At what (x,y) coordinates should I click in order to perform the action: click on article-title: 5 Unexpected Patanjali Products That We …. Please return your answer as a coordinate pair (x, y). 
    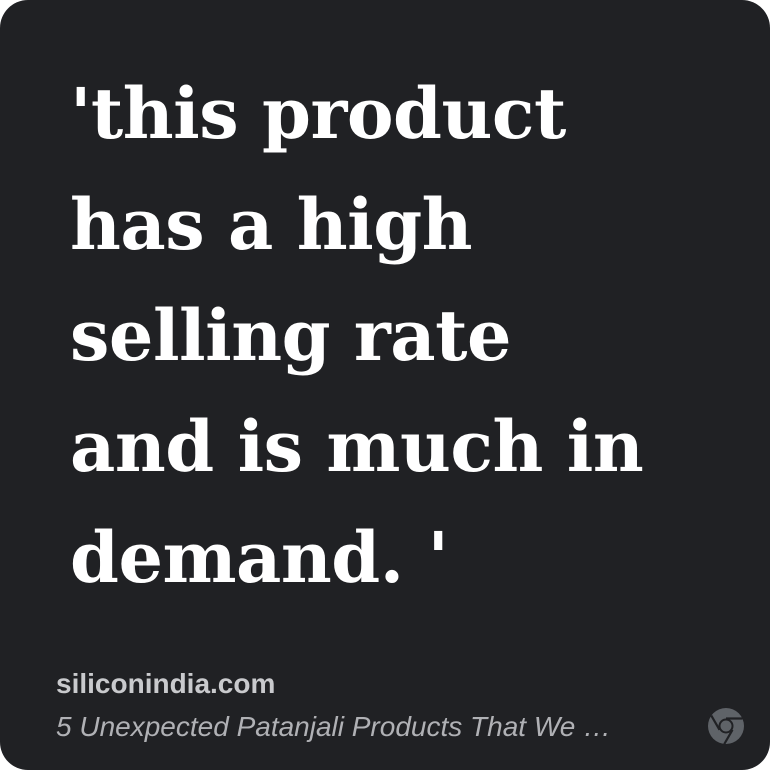
    Looking at the image, I should click on (366, 727).